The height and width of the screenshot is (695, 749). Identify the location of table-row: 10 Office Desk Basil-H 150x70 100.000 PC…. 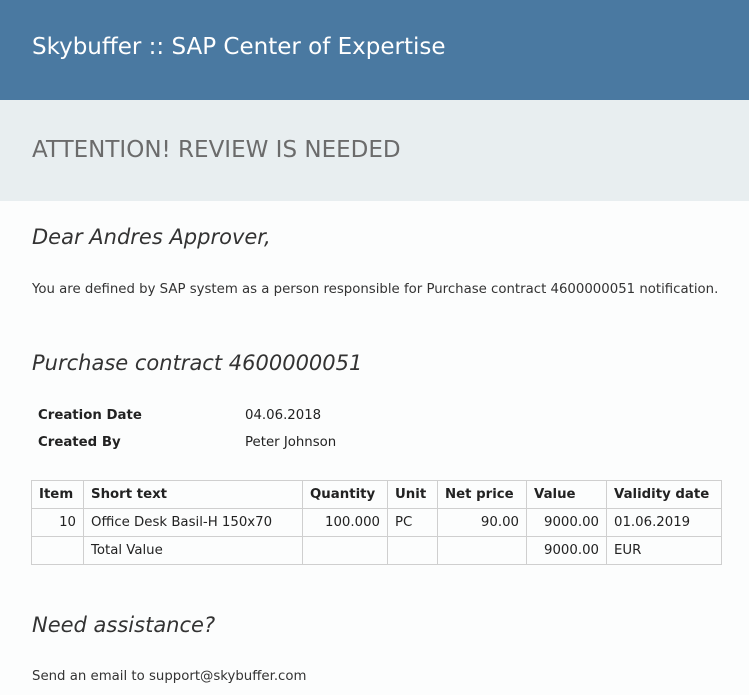
(376, 522).